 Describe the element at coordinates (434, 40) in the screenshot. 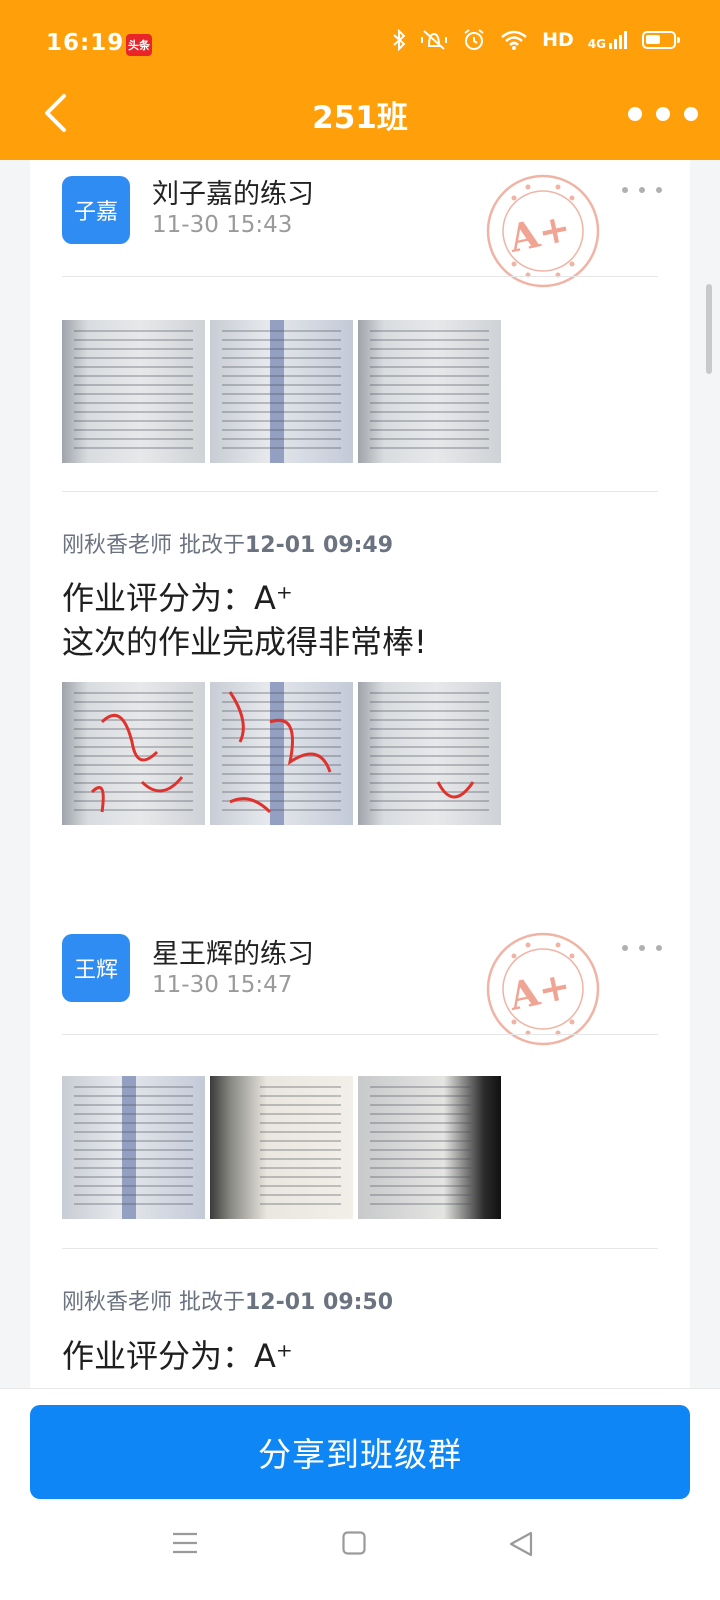

I see `mute-vibrate-icon` at that location.